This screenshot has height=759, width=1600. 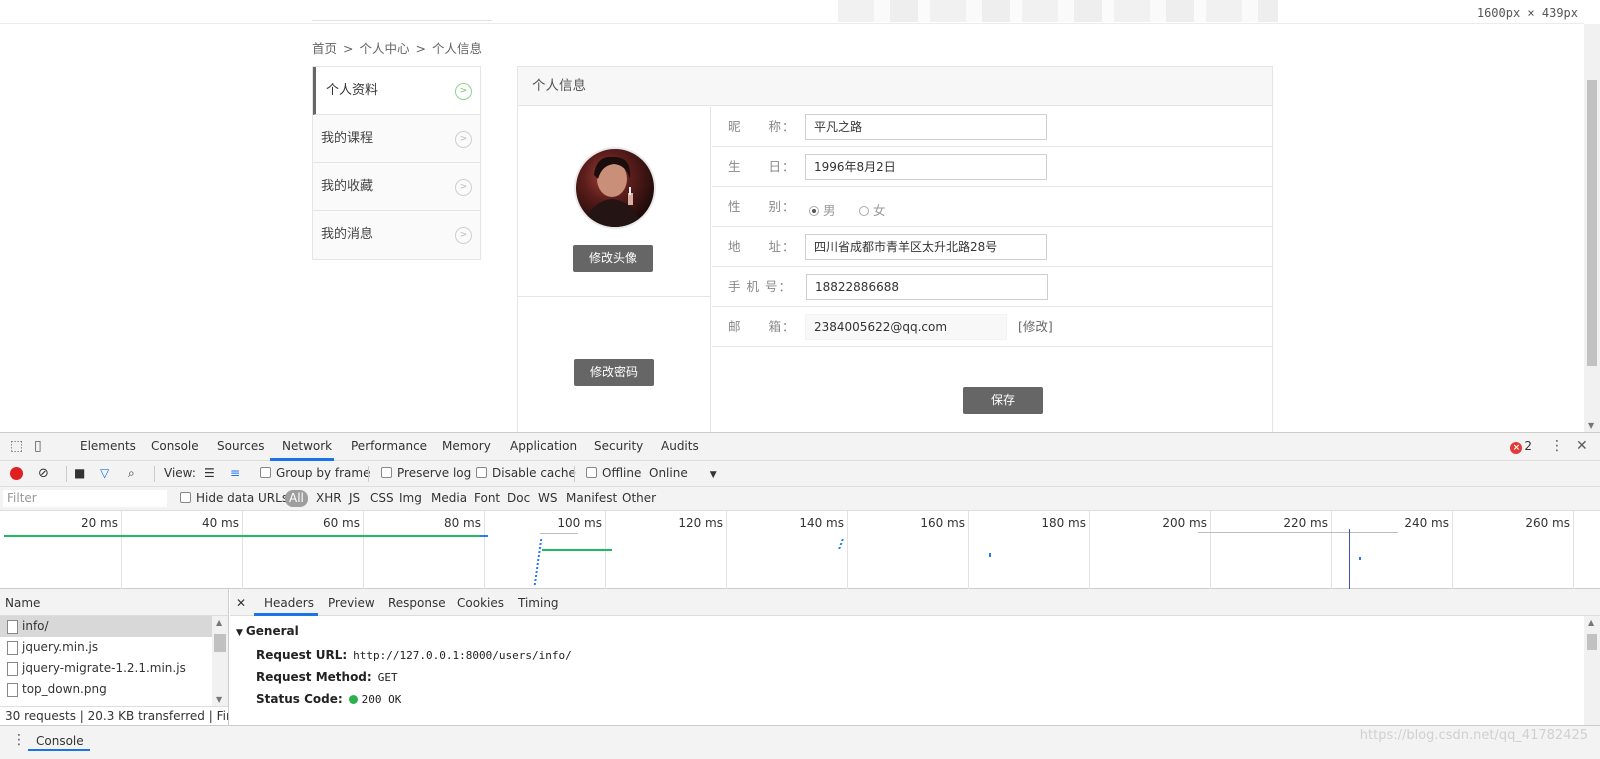 What do you see at coordinates (239, 633) in the screenshot?
I see `triangle-down-icon: ▼` at bounding box center [239, 633].